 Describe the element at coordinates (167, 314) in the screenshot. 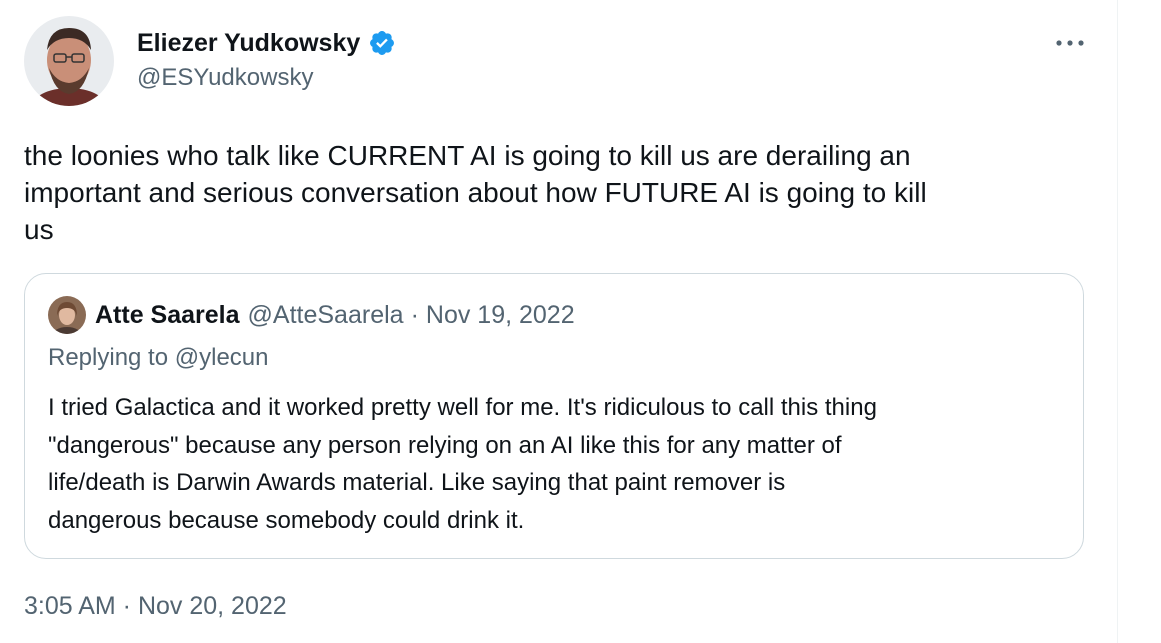

I see `quoted-author-name: Atte Saarela` at that location.